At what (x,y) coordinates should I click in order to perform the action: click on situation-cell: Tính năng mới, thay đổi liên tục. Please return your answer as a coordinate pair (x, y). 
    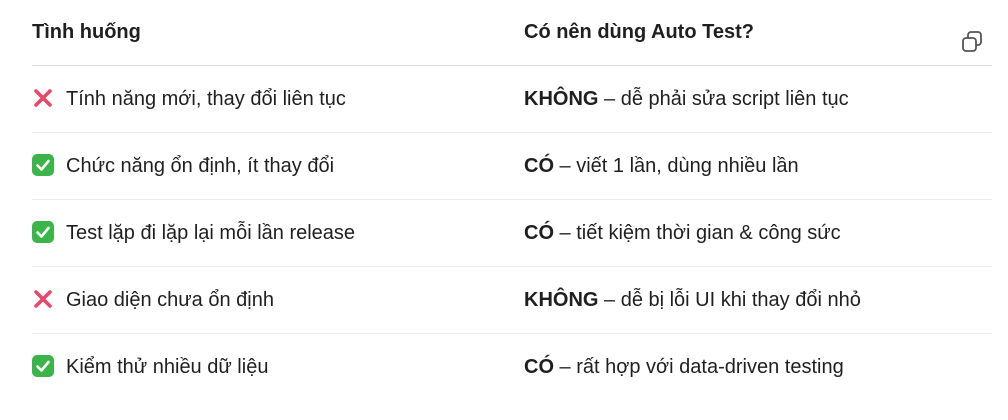
    Looking at the image, I should click on (278, 99).